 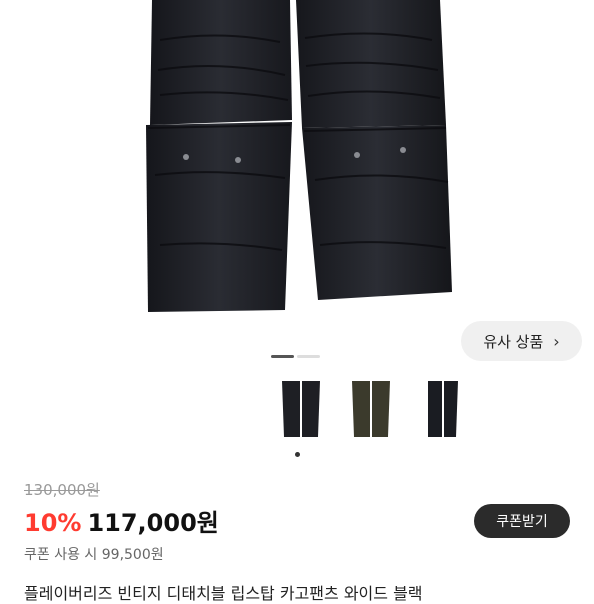 What do you see at coordinates (371, 410) in the screenshot?
I see `thumbnail-olive` at bounding box center [371, 410].